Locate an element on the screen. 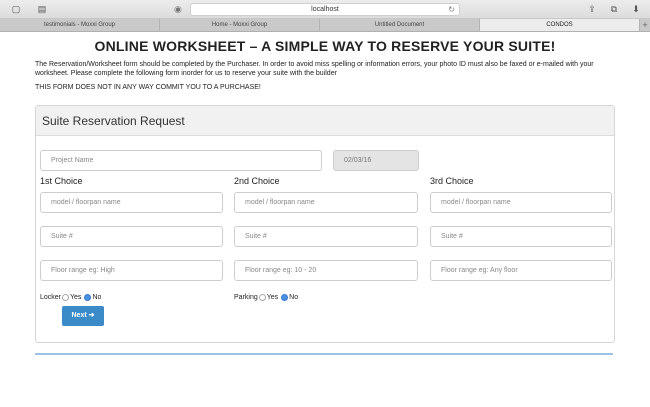 This screenshot has height=407, width=650. parking-label: Parking is located at coordinates (246, 297).